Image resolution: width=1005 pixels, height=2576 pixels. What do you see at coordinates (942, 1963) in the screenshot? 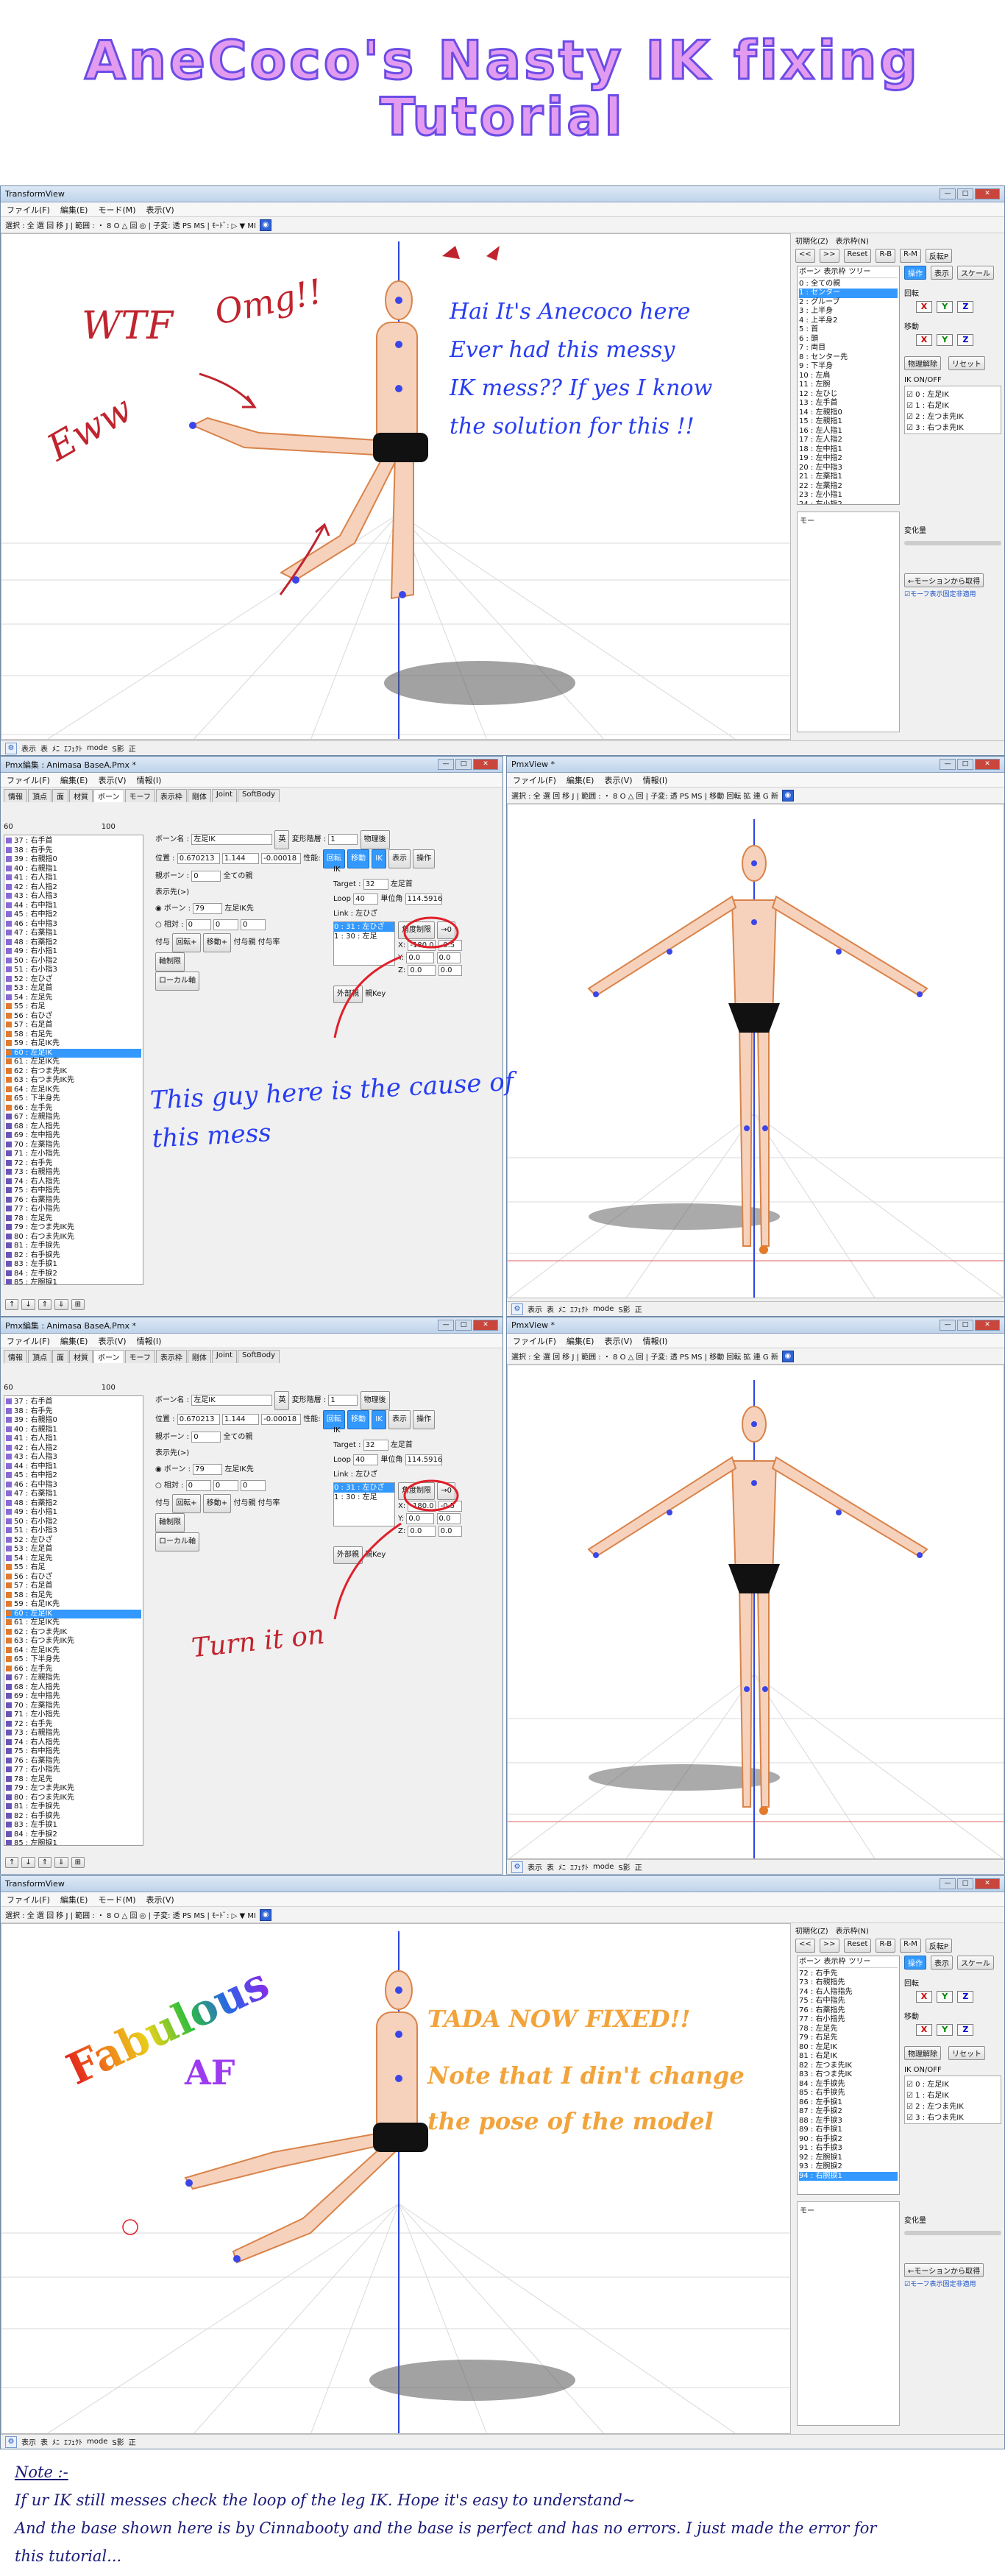
I see `display-tab: 表示` at bounding box center [942, 1963].